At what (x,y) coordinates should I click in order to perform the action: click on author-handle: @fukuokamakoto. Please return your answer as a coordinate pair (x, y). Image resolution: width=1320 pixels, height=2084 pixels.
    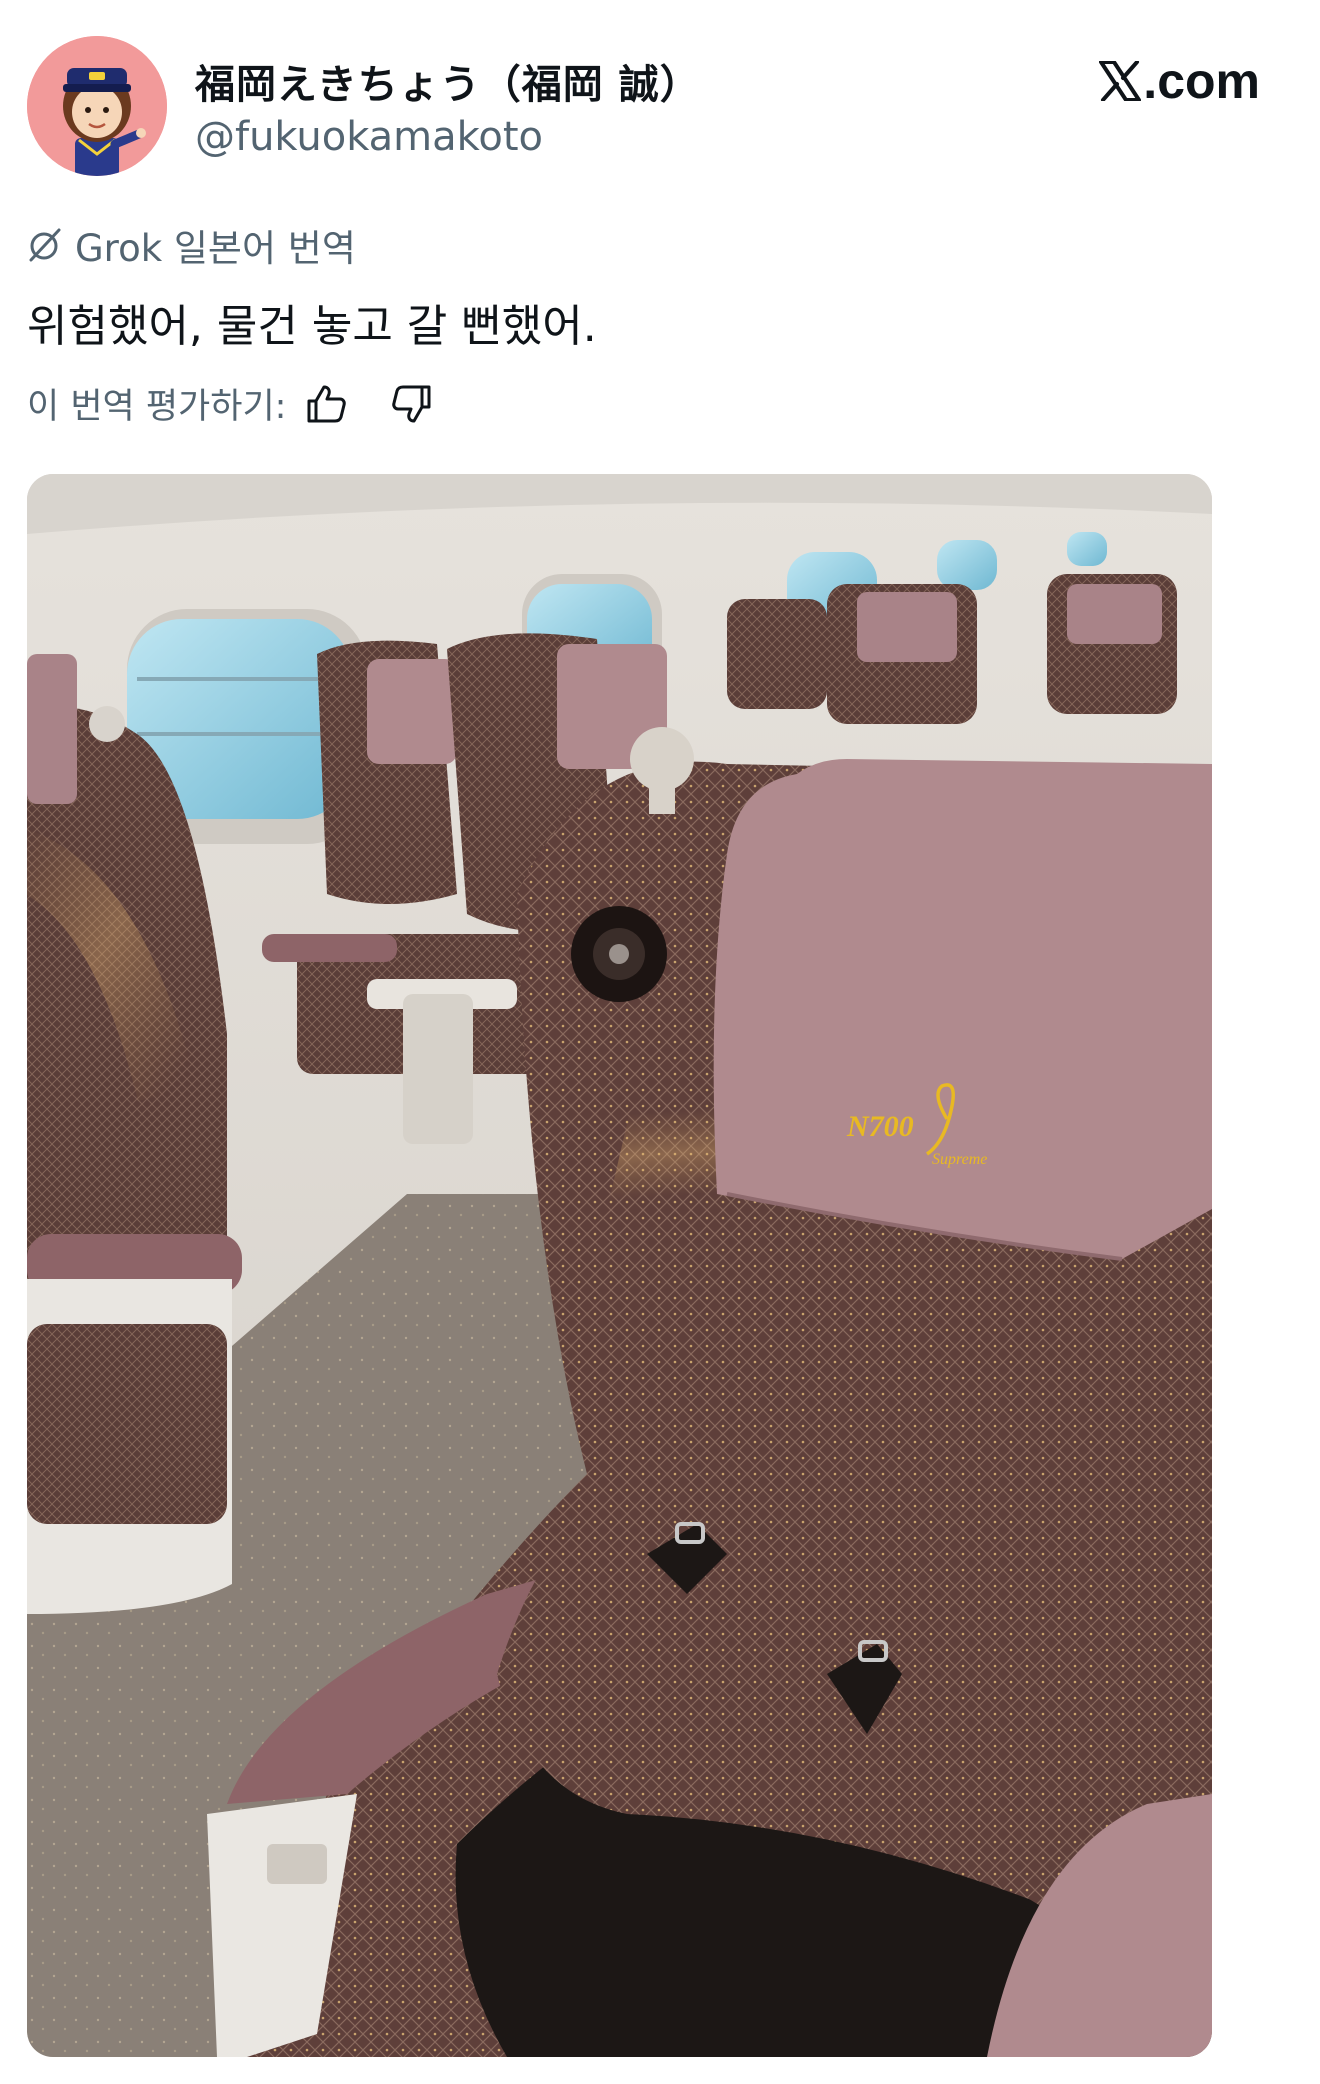
    Looking at the image, I should click on (369, 137).